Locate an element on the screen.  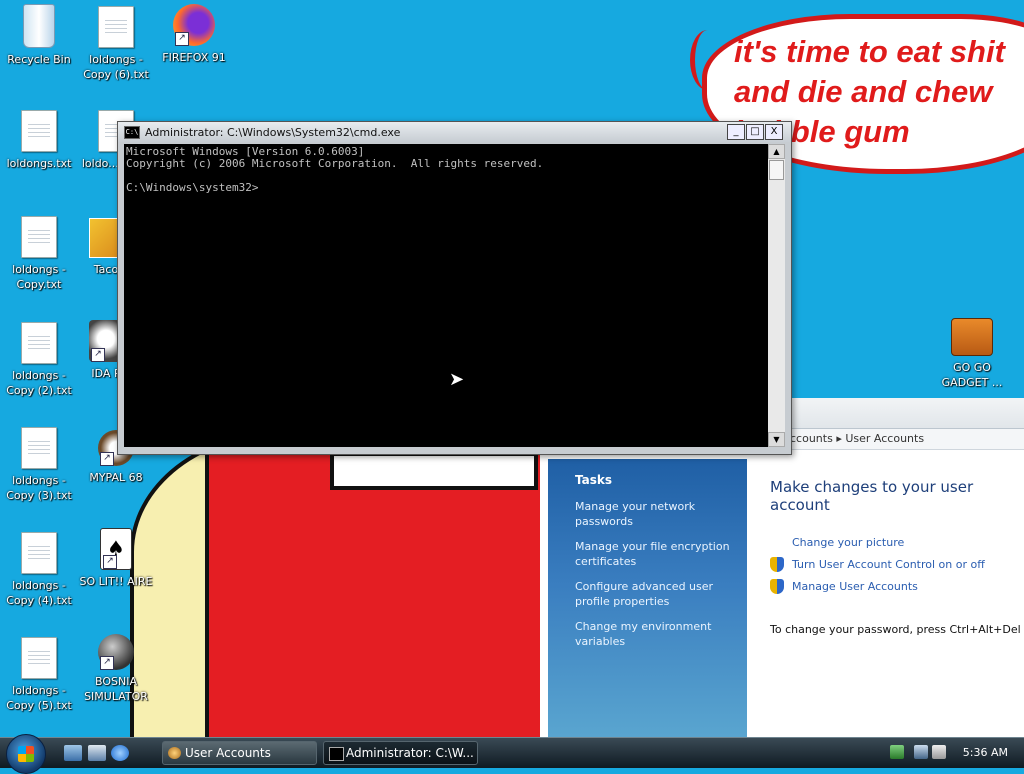
scroll-thumb is located at coordinates (776, 170).